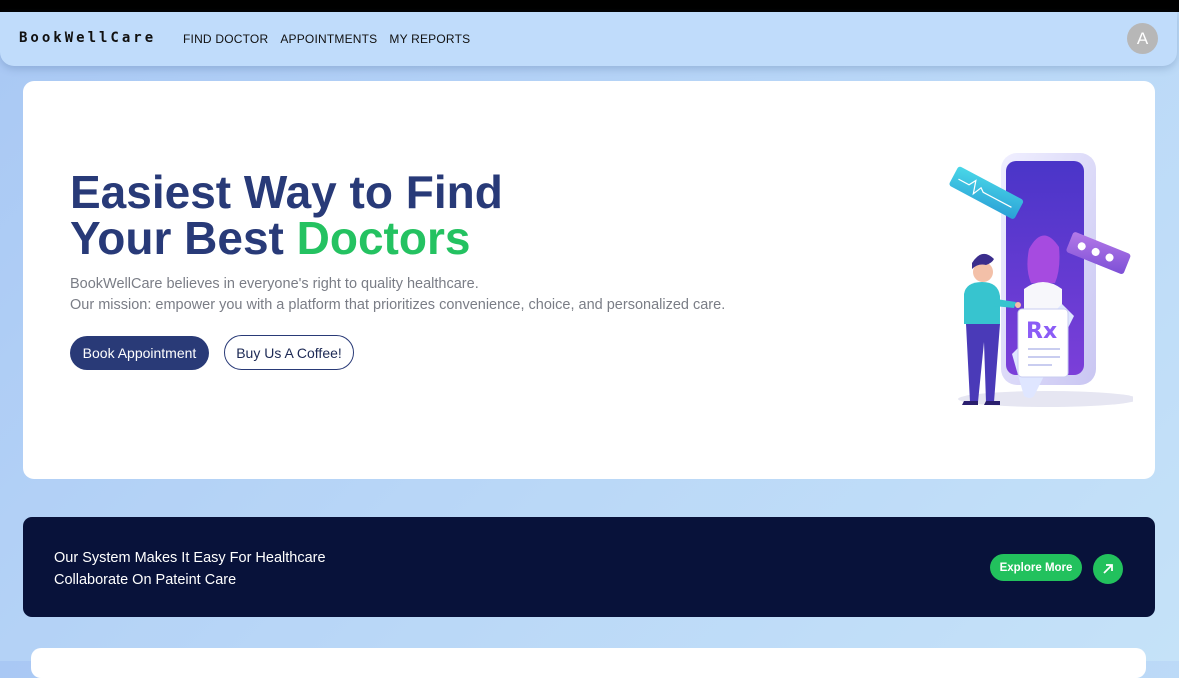 This screenshot has height=678, width=1179. What do you see at coordinates (588, 663) in the screenshot?
I see `bottom-card` at bounding box center [588, 663].